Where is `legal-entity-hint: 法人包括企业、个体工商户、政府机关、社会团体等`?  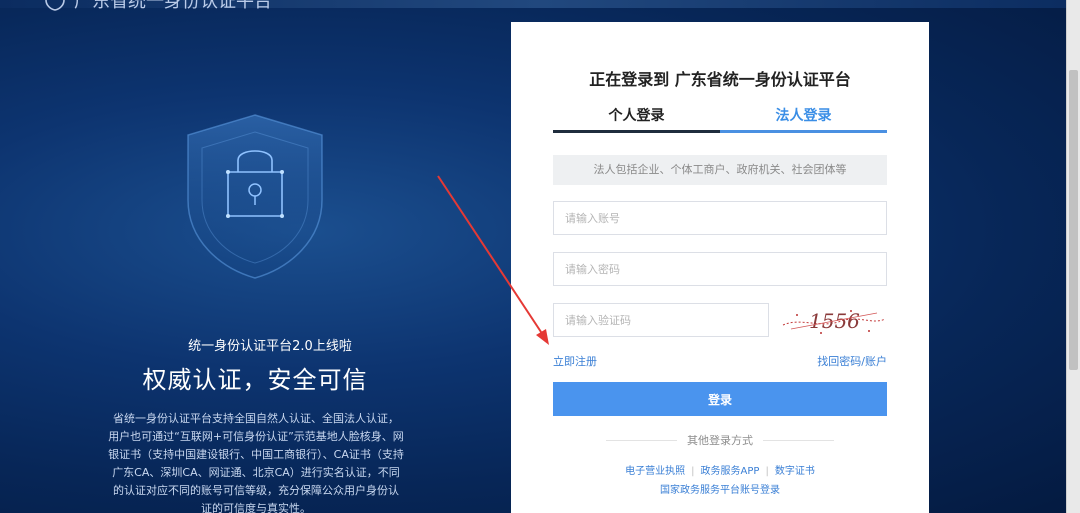
legal-entity-hint: 法人包括企业、个体工商户、政府机关、社会团体等 is located at coordinates (720, 170).